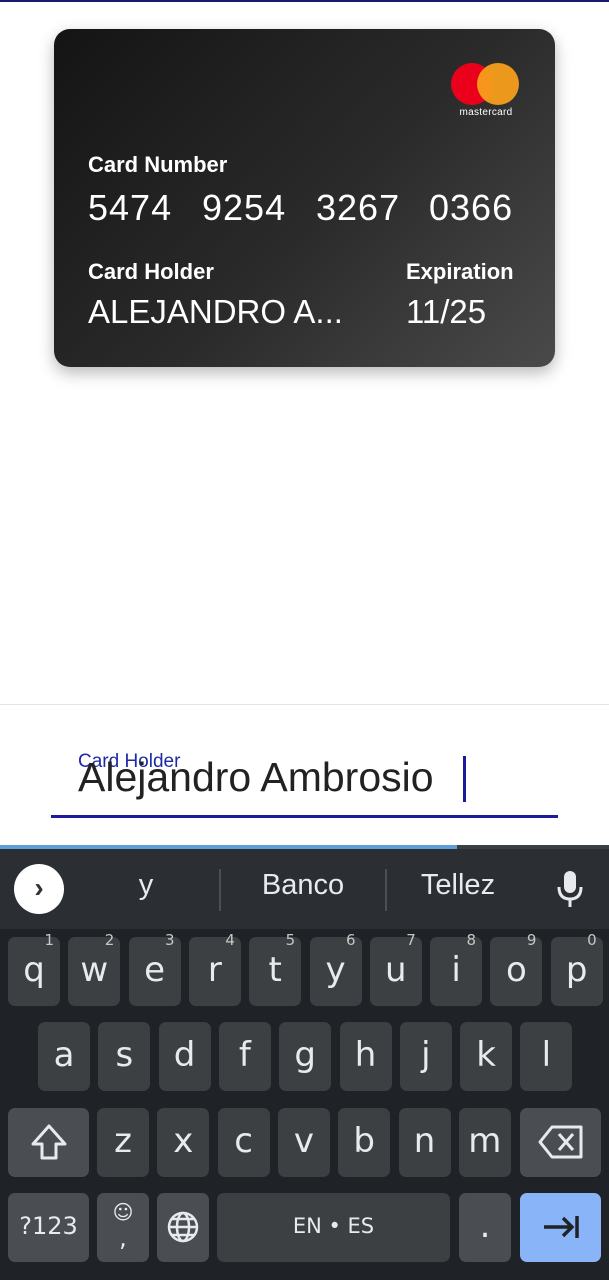 The image size is (609, 1280). I want to click on top-divider, so click(304, 1).